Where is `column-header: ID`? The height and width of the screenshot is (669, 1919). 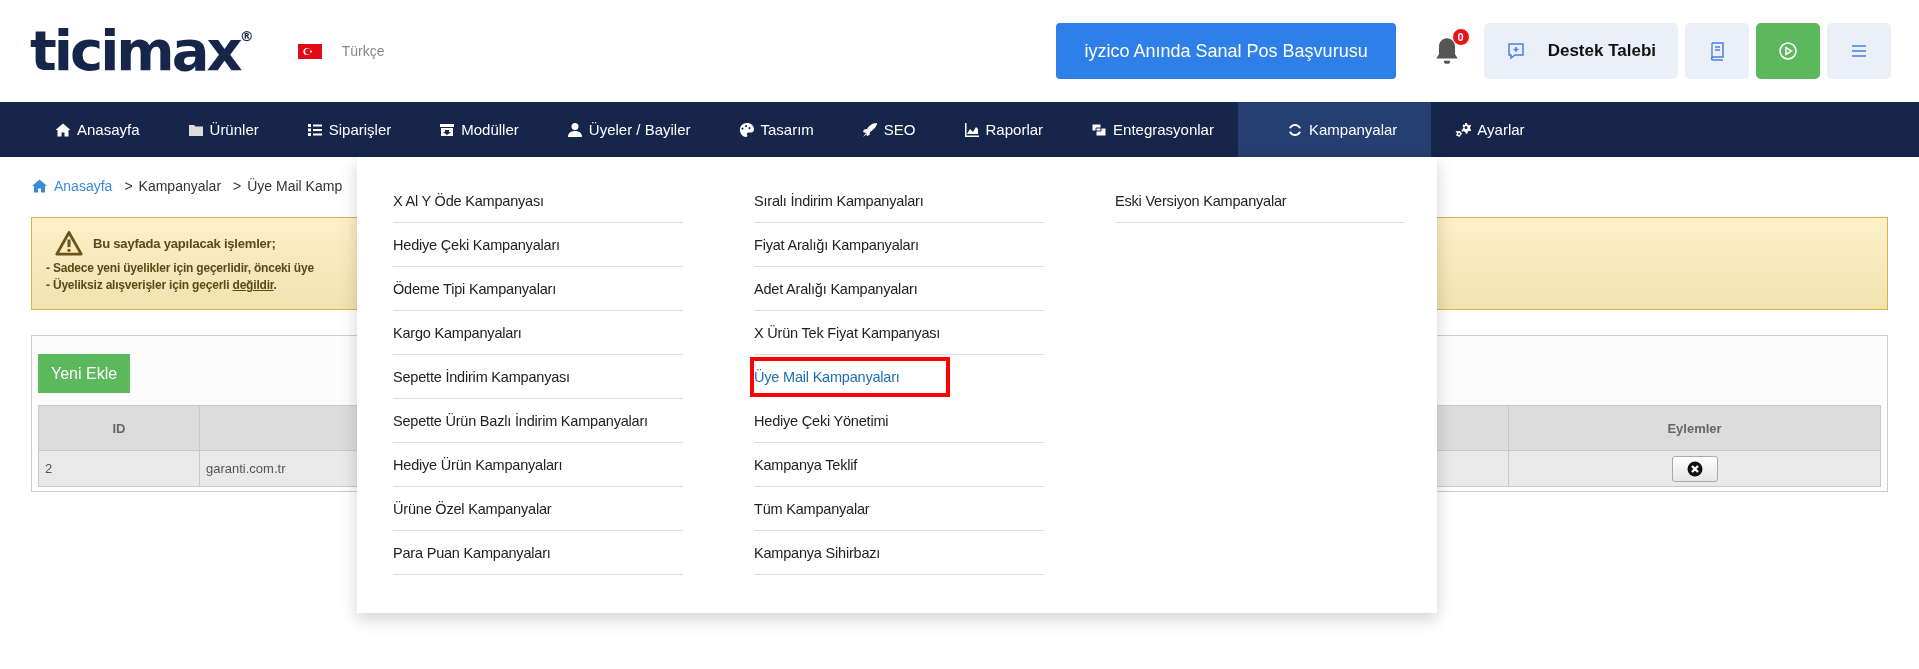 column-header: ID is located at coordinates (119, 428).